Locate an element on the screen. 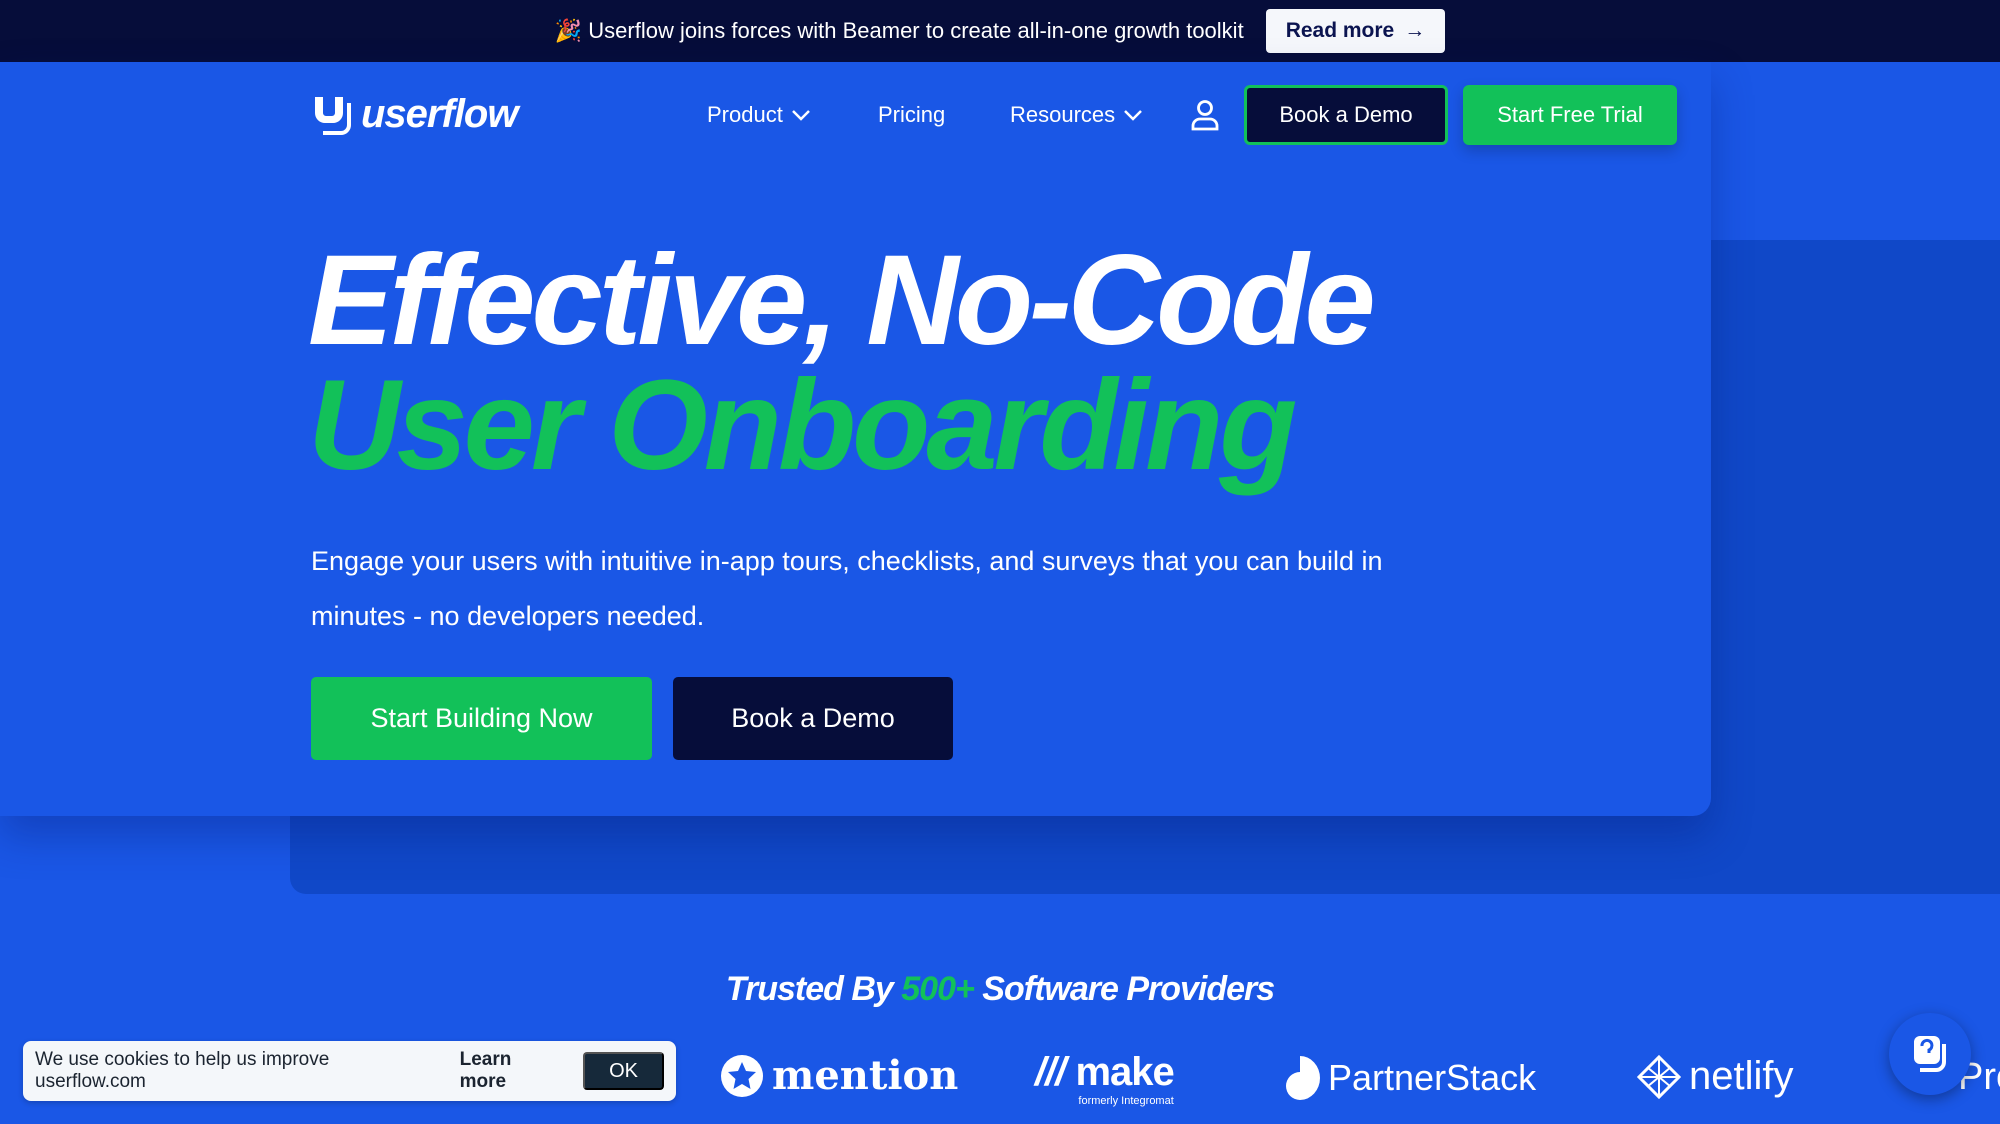 The image size is (2000, 1124). read-more-button: Read more → is located at coordinates (1355, 31).